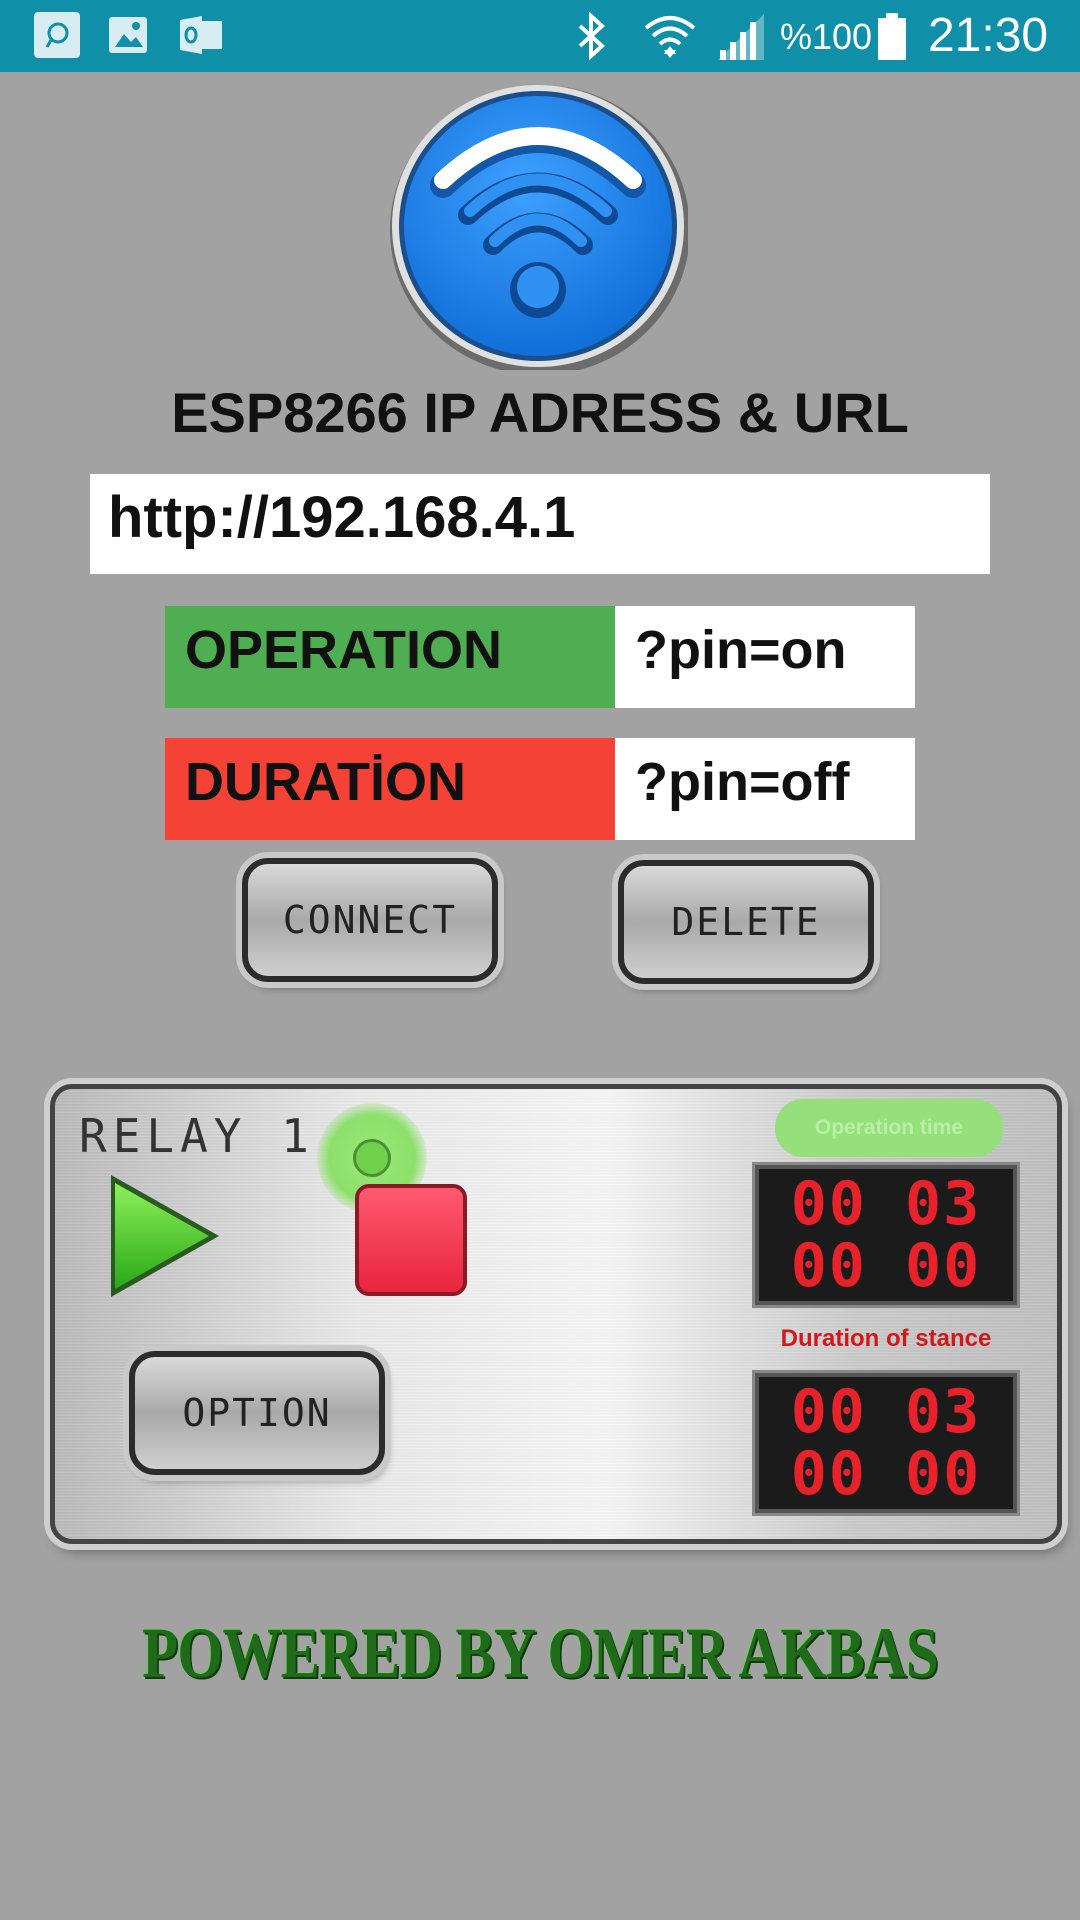 This screenshot has width=1080, height=1920. I want to click on operation-row: OPERATION ?pin=on, so click(540, 657).